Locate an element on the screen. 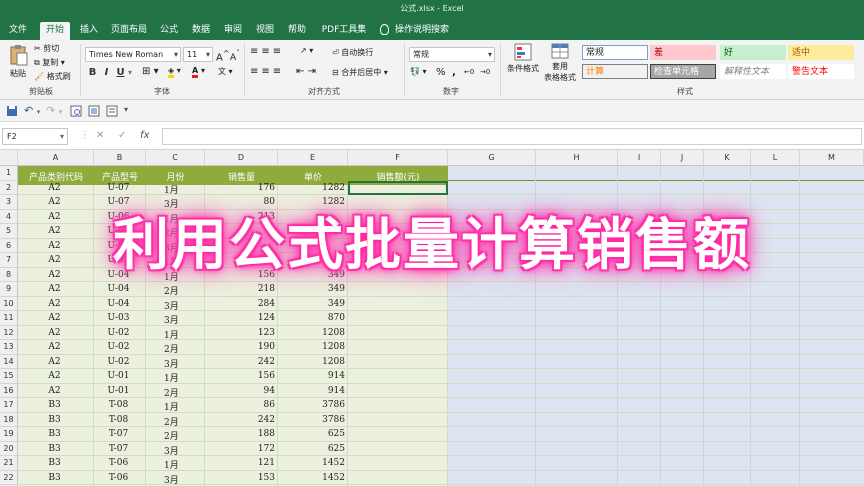 The image size is (864, 486). data-cell: 349 is located at coordinates (311, 291).